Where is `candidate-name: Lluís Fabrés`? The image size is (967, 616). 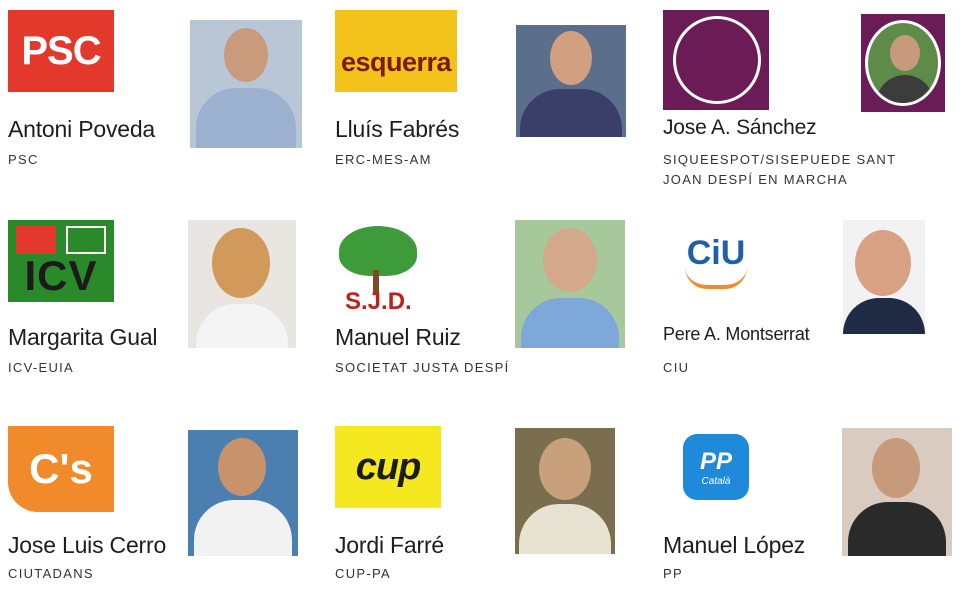 candidate-name: Lluís Fabrés is located at coordinates (397, 129).